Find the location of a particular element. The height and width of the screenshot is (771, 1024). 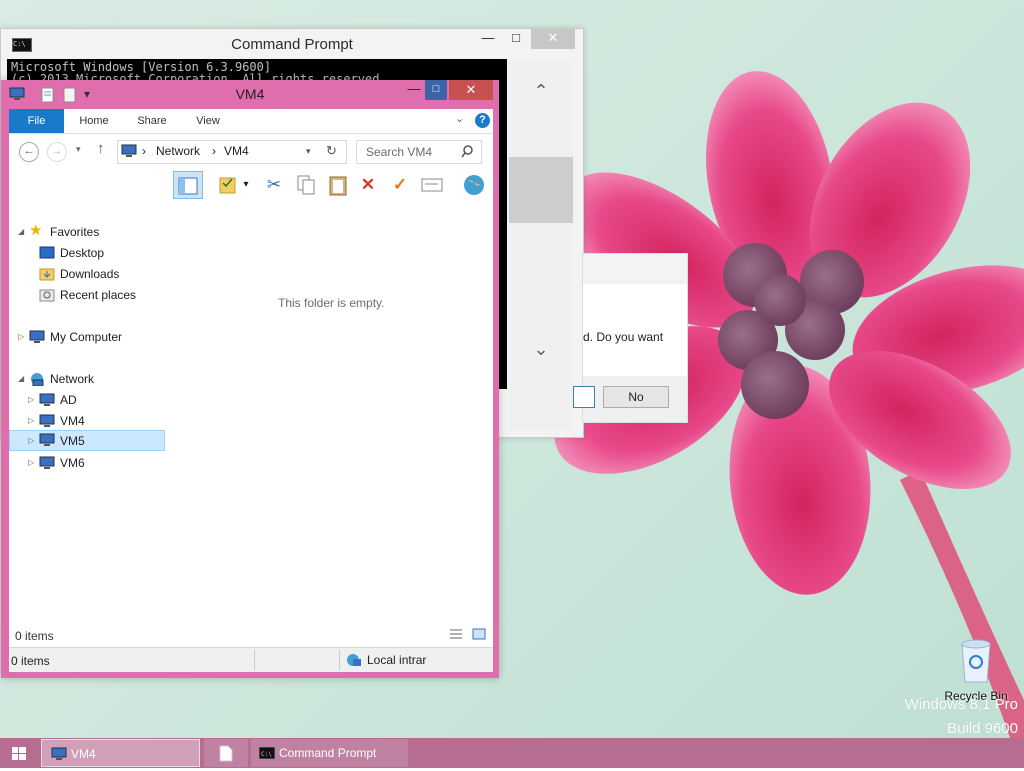

recycle-bin-icon is located at coordinates (976, 661).